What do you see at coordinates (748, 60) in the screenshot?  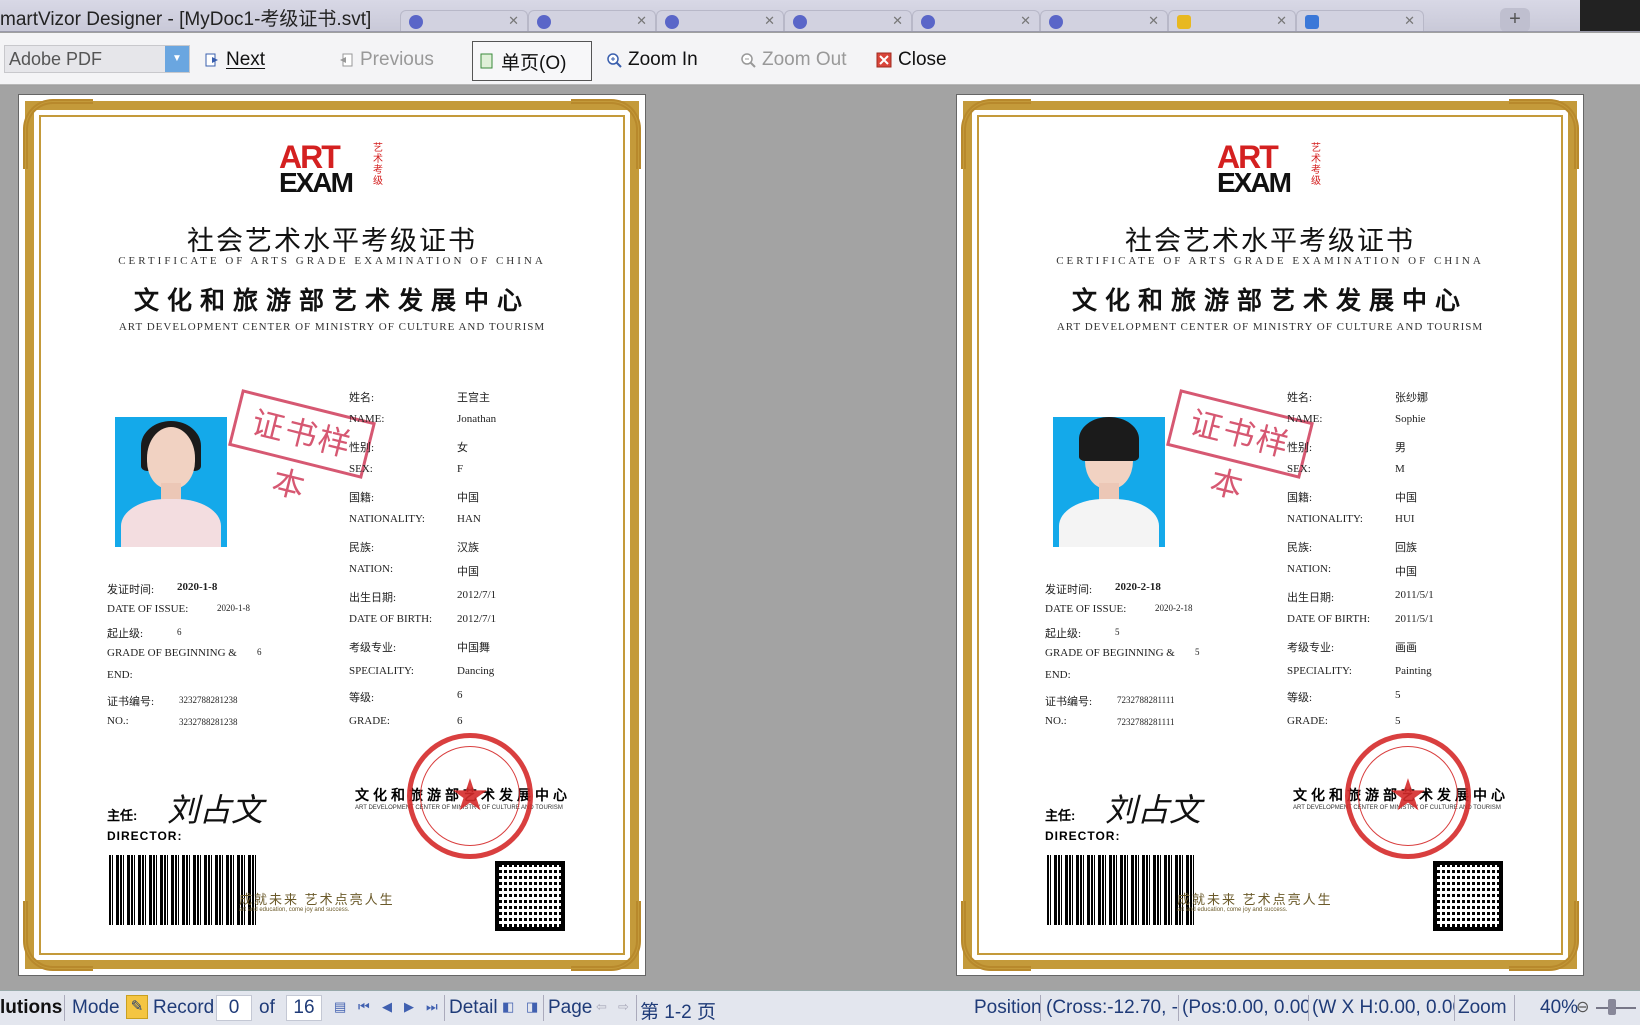 I see `zoom-out-icon` at bounding box center [748, 60].